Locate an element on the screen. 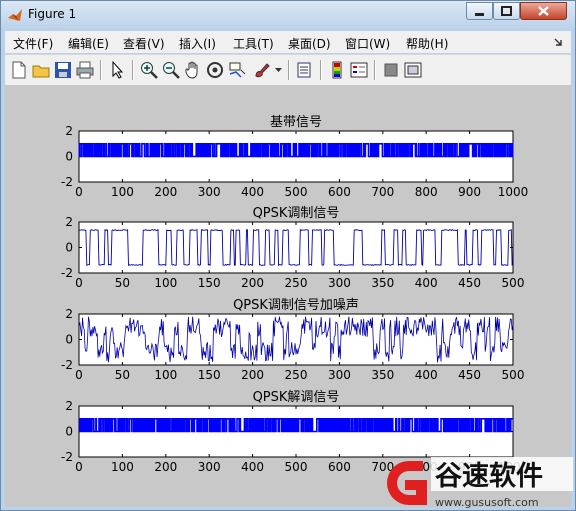 The height and width of the screenshot is (511, 576). new-file-icon is located at coordinates (19, 70).